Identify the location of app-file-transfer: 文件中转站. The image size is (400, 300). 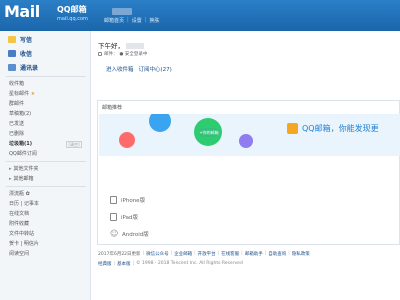
(21, 234).